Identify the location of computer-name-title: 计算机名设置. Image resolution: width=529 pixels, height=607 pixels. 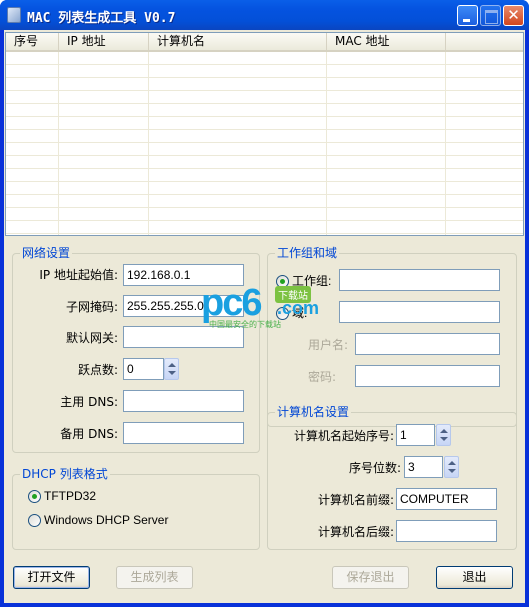
(313, 412).